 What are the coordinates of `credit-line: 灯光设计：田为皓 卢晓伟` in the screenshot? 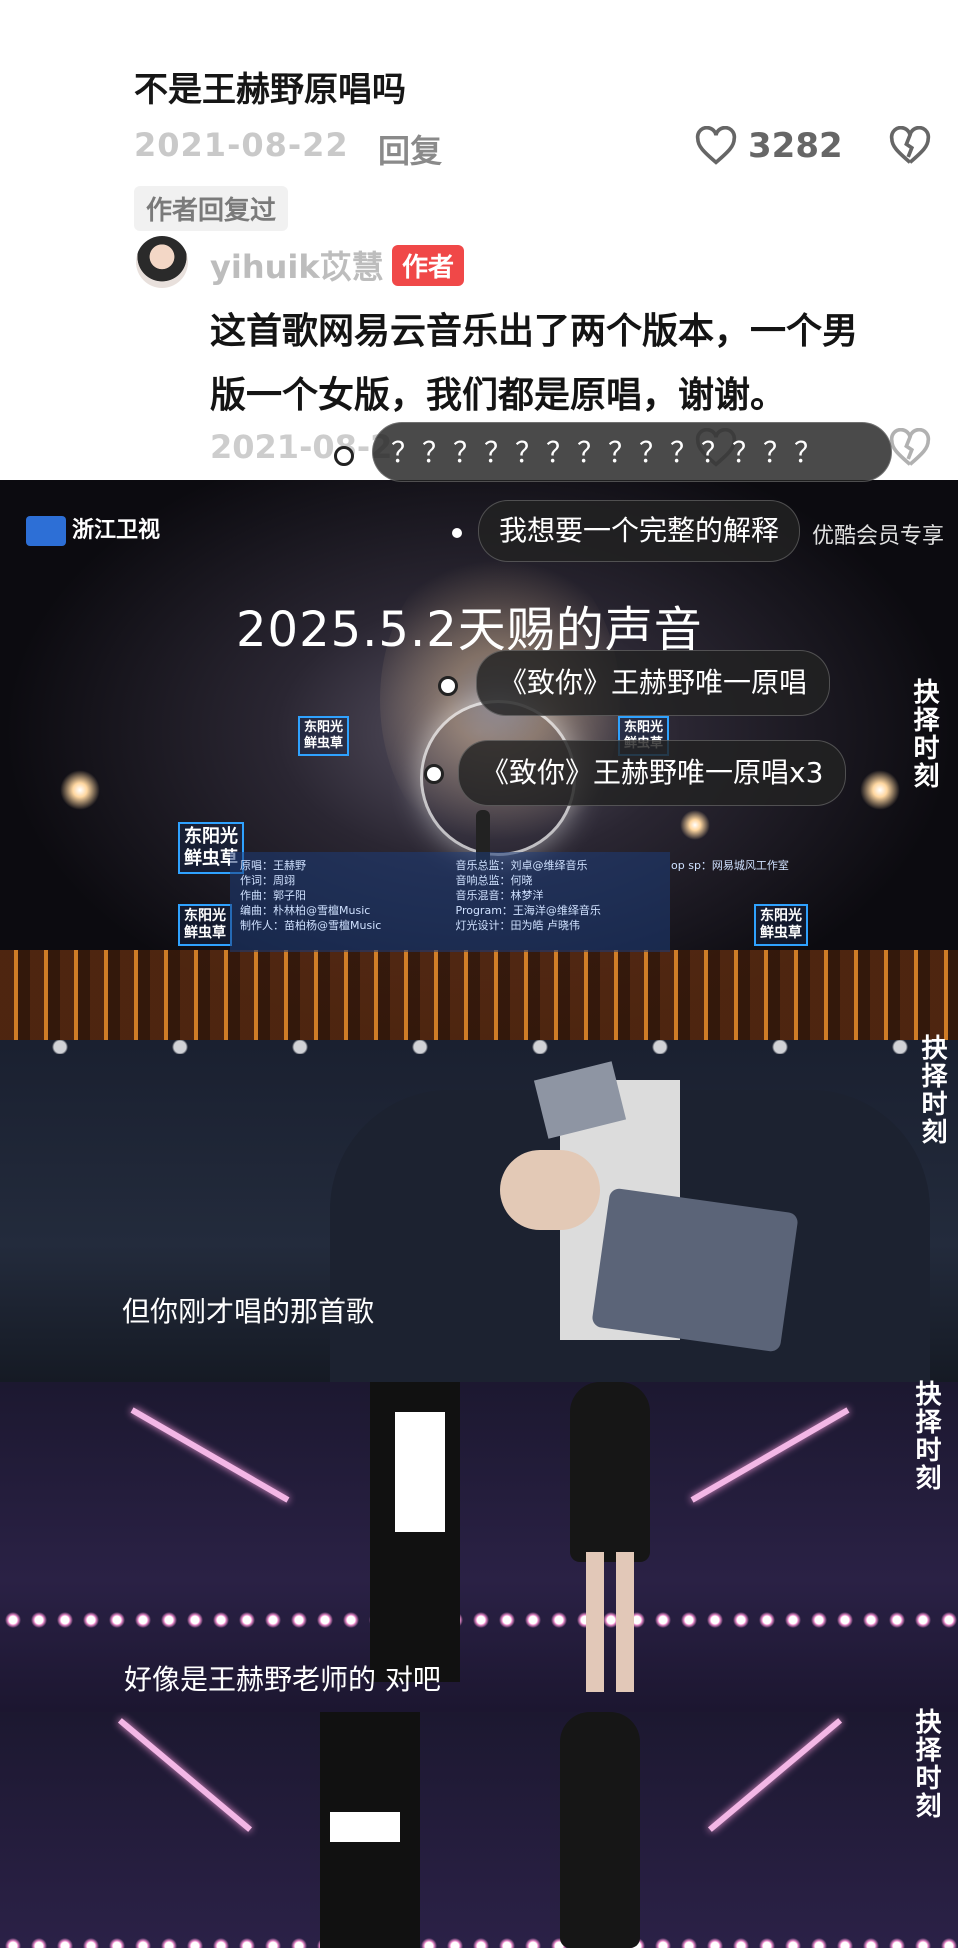 It's located at (518, 925).